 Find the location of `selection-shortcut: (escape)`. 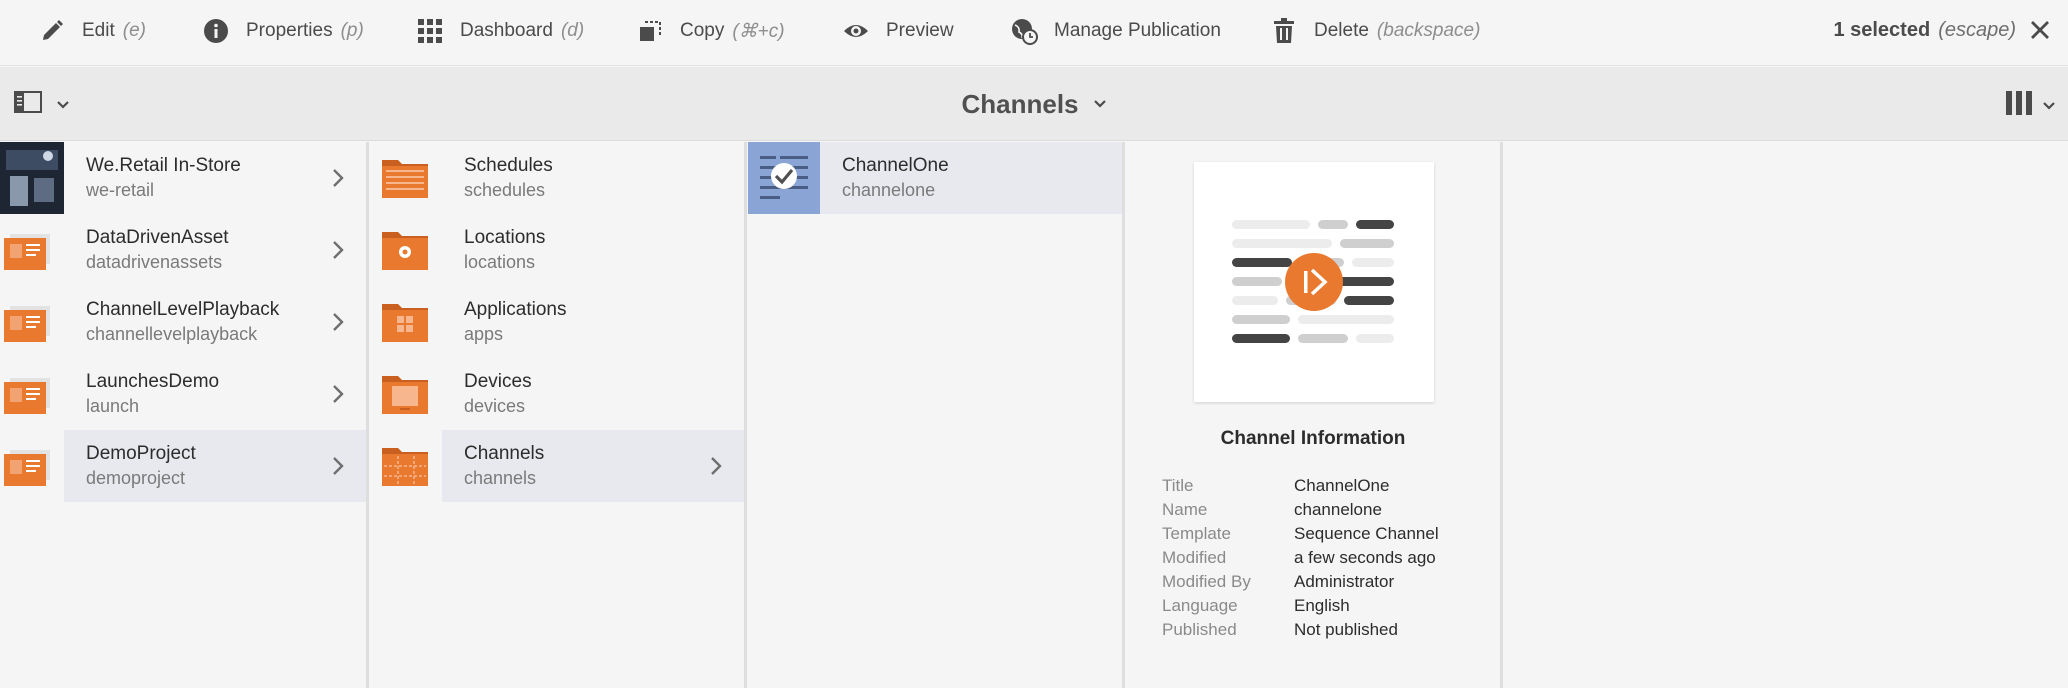

selection-shortcut: (escape) is located at coordinates (1977, 29).